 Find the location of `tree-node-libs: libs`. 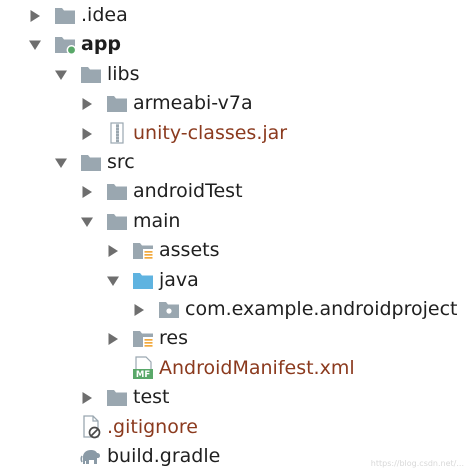

tree-node-libs: libs is located at coordinates (237, 74).